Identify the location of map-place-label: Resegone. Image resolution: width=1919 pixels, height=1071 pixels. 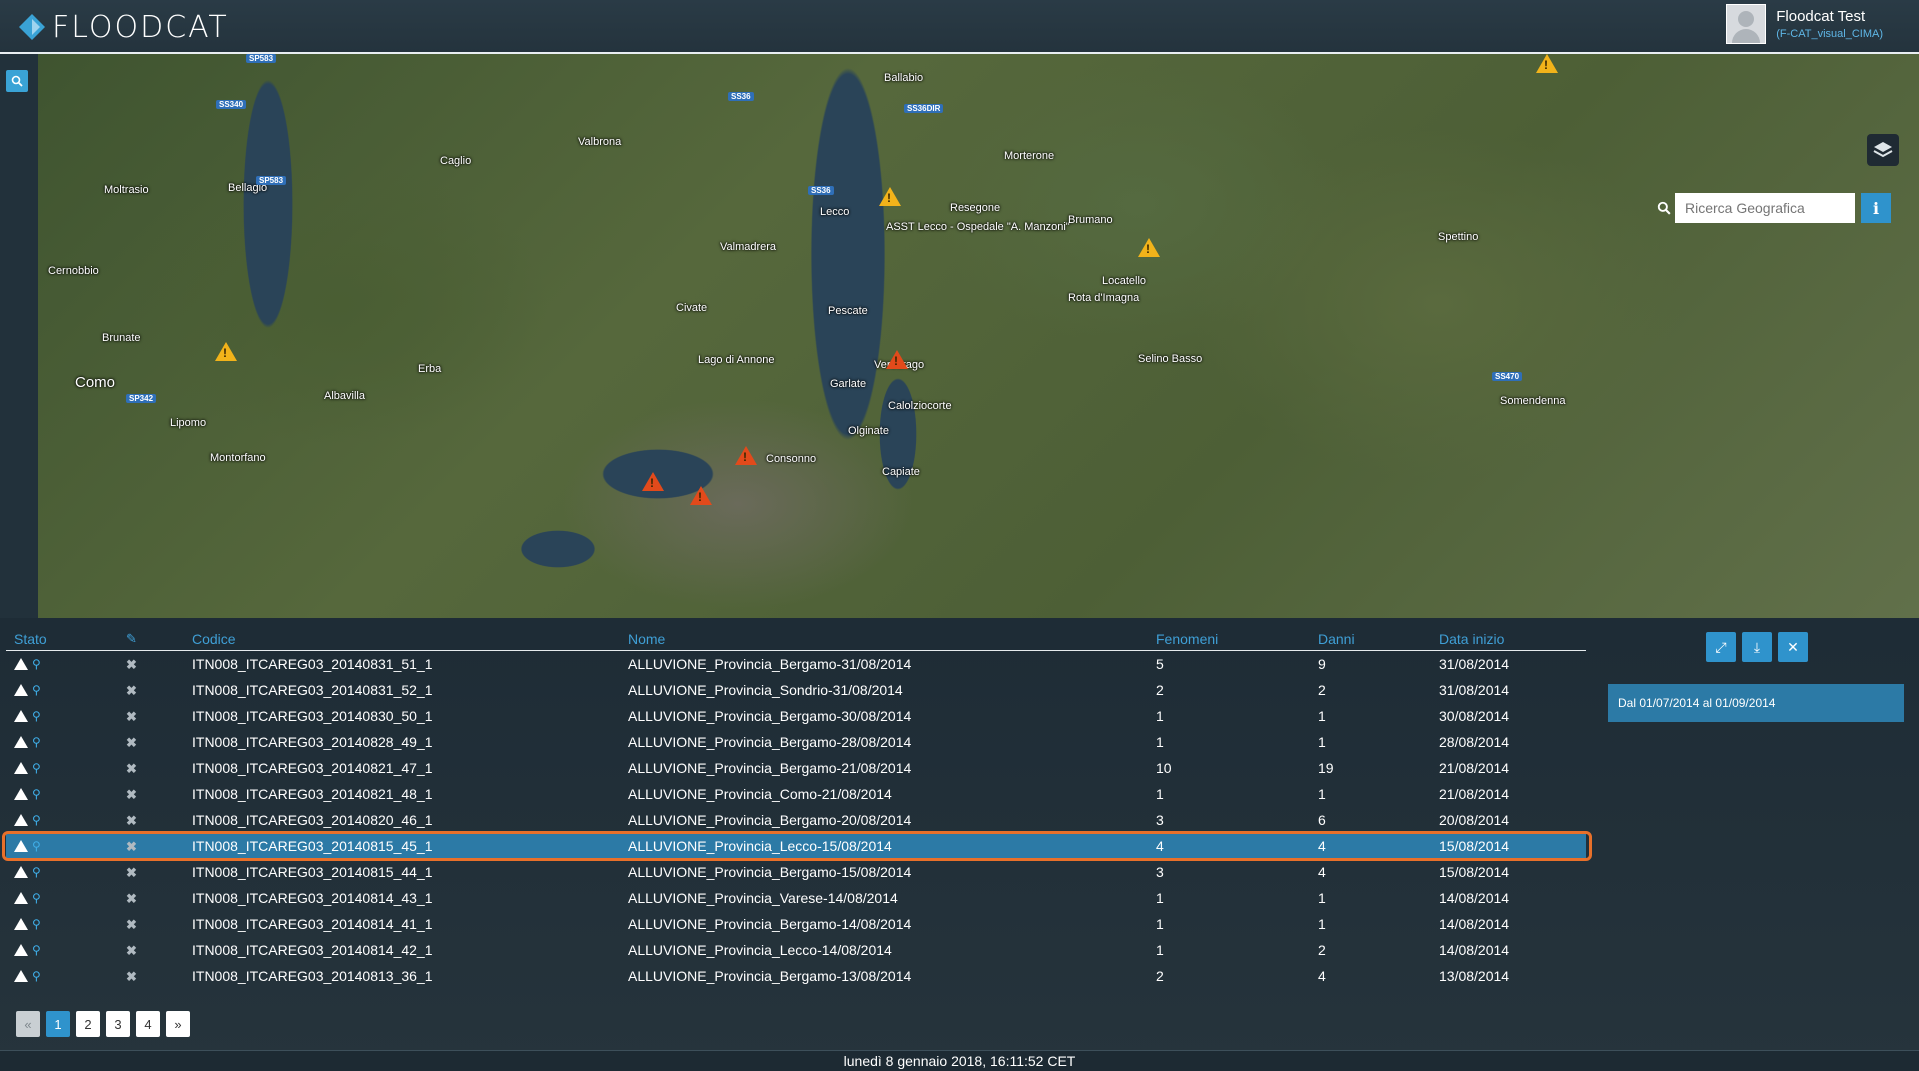
(975, 208).